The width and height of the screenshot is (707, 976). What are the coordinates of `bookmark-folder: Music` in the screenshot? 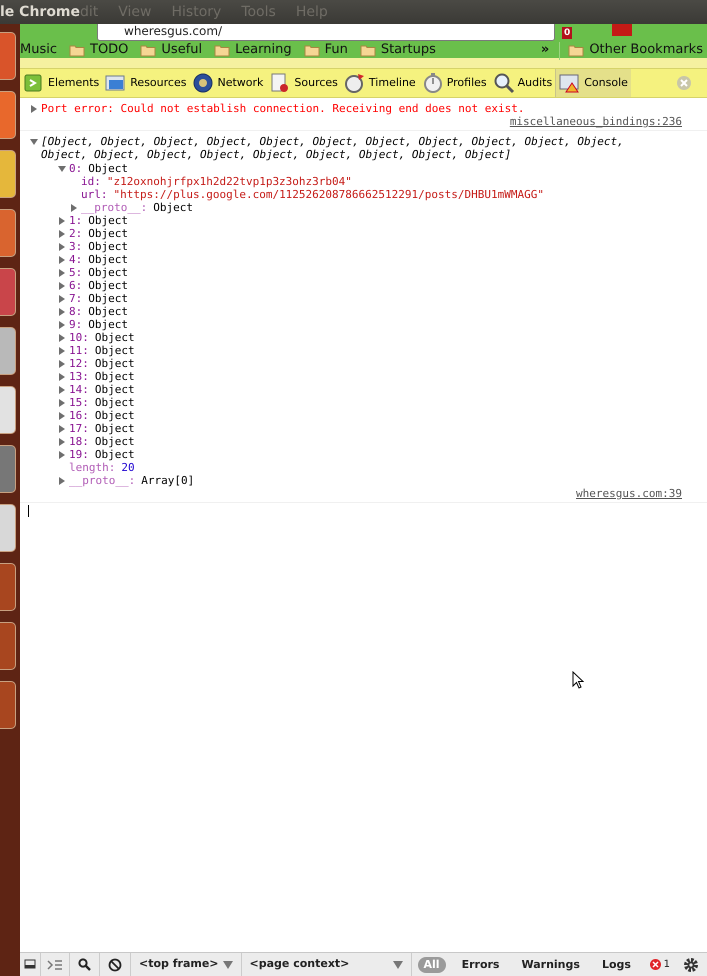 It's located at (38, 50).